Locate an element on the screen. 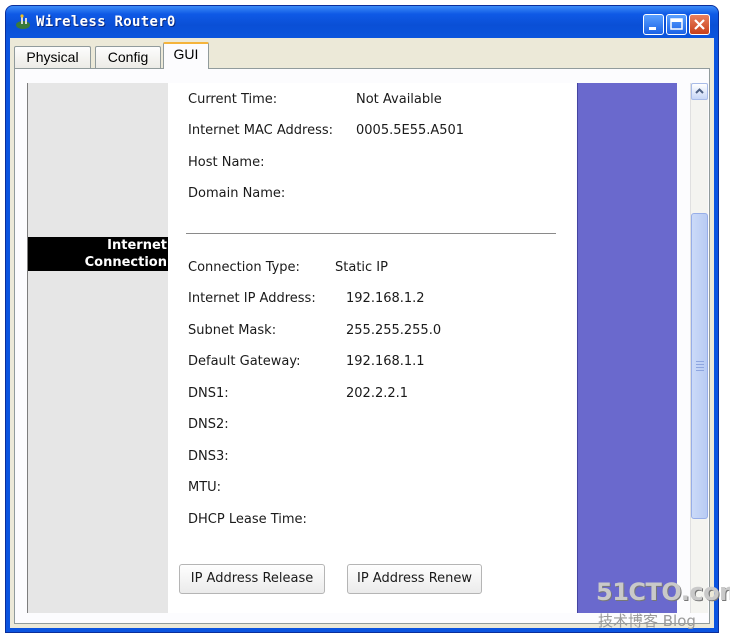  router-icon is located at coordinates (23, 22).